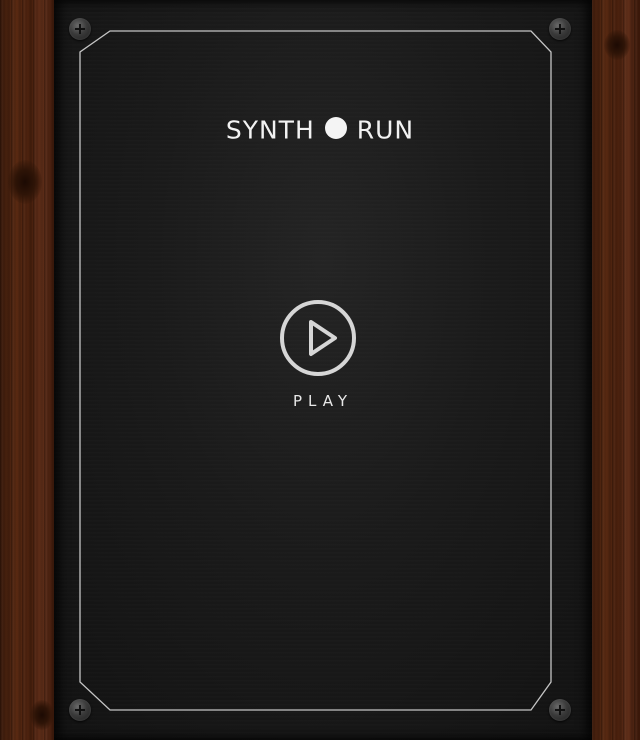  What do you see at coordinates (335, 128) in the screenshot?
I see `filled-circle-icon` at bounding box center [335, 128].